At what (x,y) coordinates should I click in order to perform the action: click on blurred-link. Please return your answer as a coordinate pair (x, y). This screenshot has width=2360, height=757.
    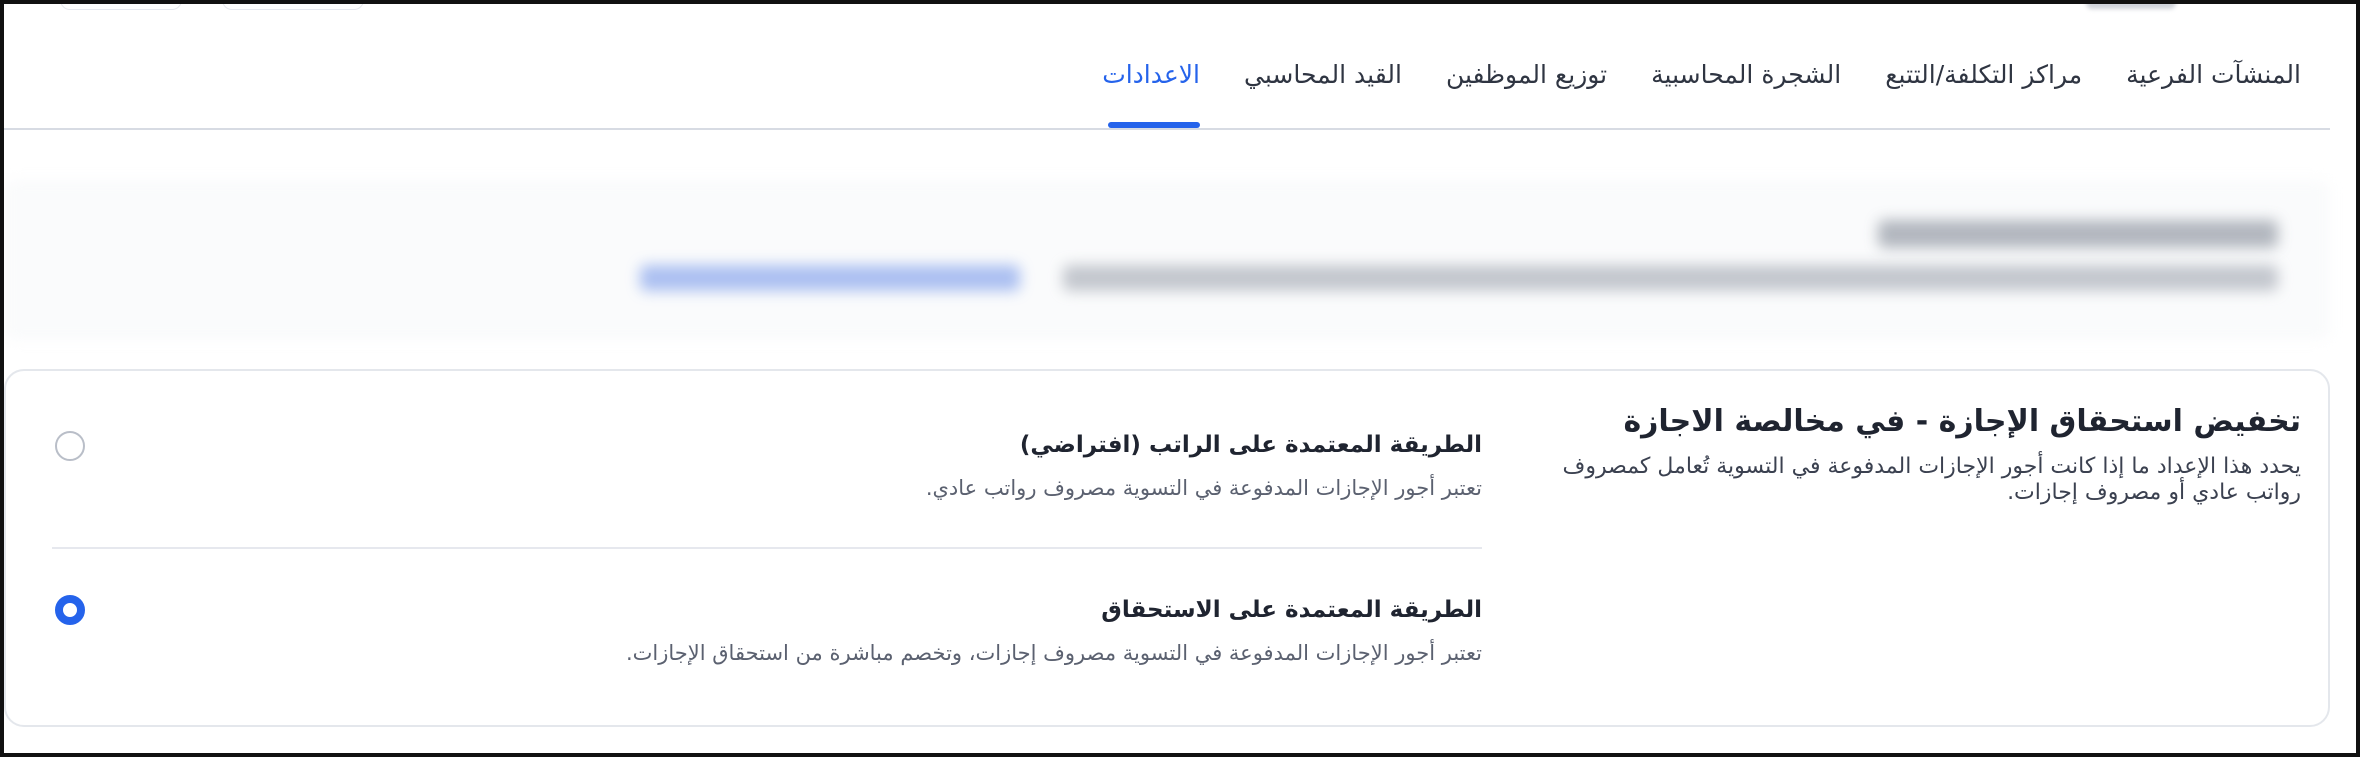
    Looking at the image, I should click on (830, 278).